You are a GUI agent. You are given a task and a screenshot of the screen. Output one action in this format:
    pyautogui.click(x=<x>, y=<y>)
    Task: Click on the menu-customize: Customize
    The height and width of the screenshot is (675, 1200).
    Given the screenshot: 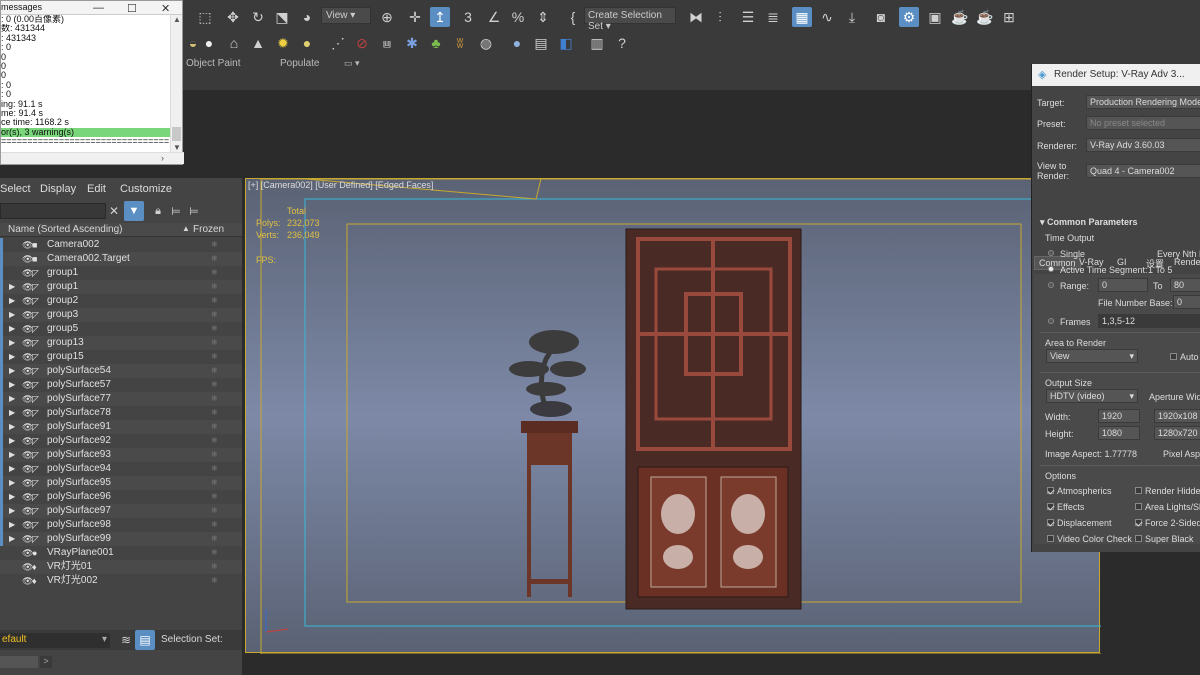 What is the action you would take?
    pyautogui.click(x=146, y=189)
    